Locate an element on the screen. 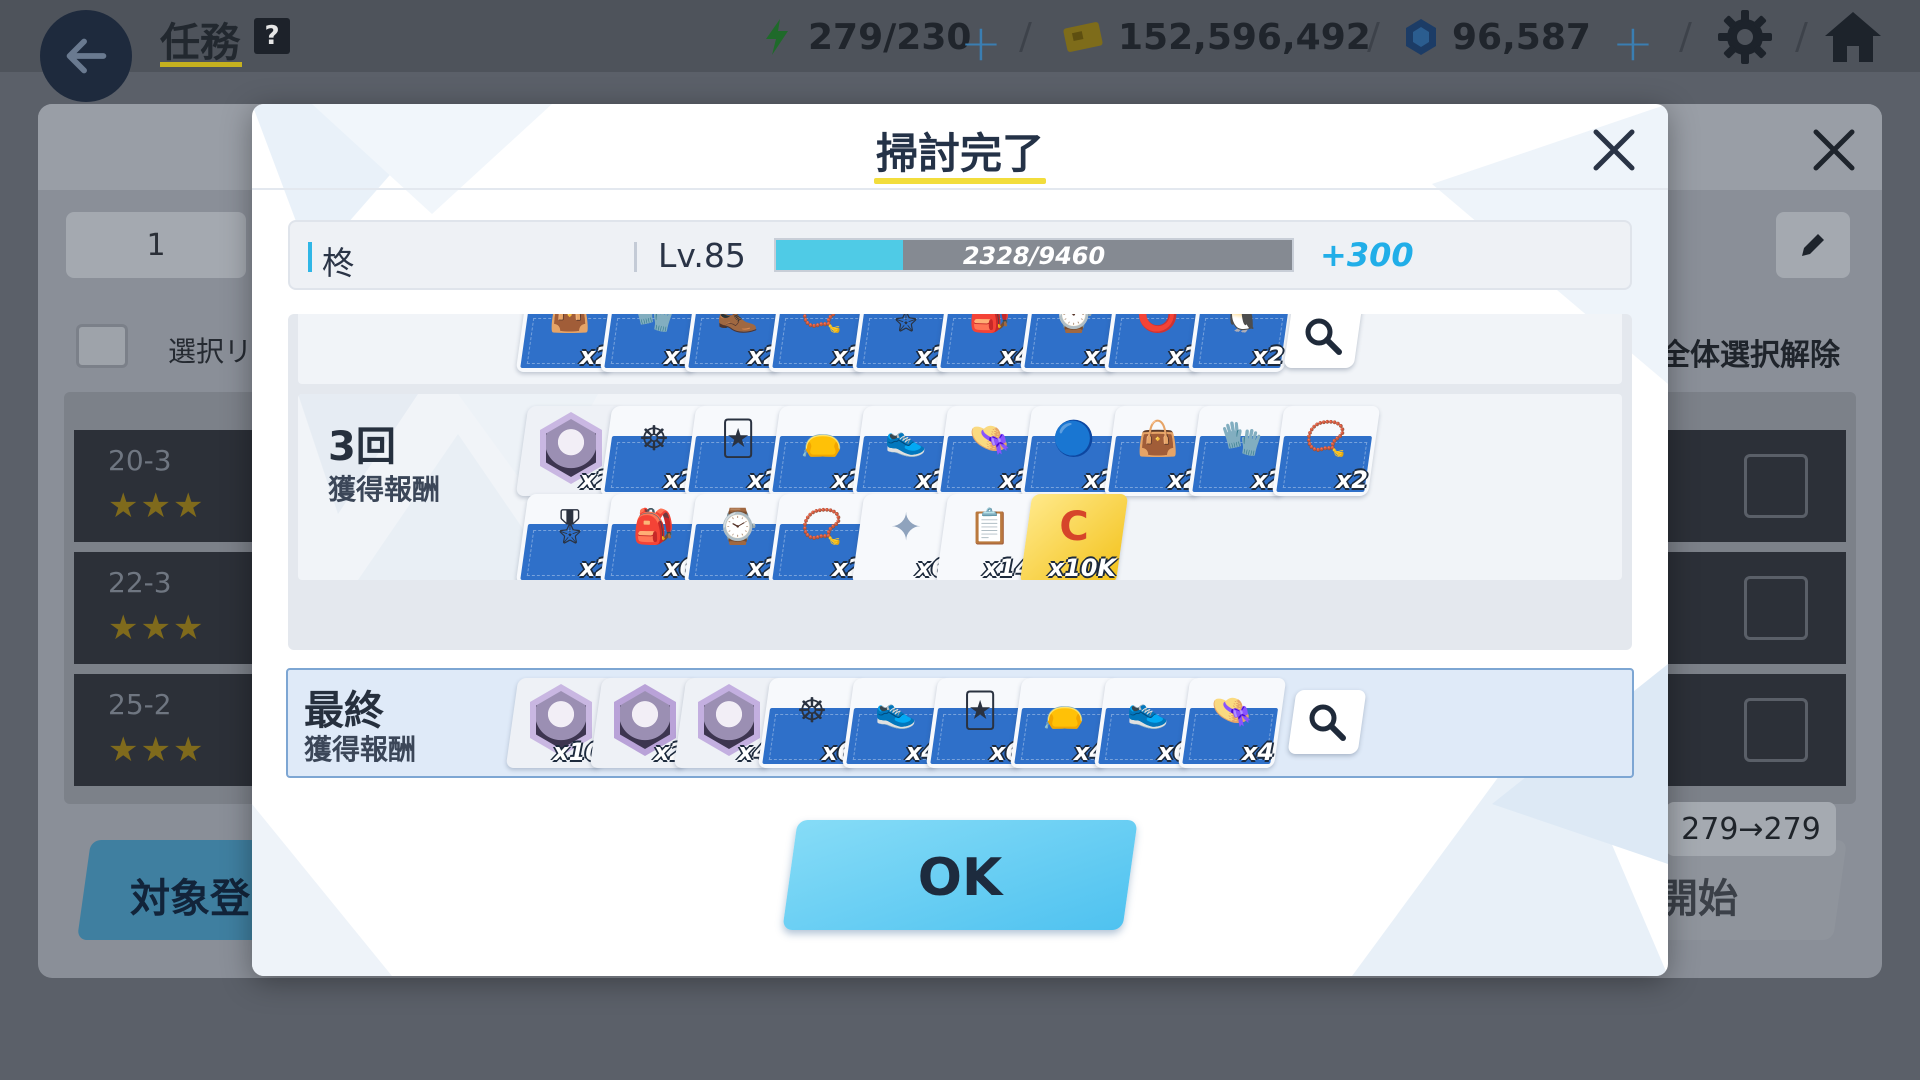  stage-label: 22-3 is located at coordinates (140, 582).